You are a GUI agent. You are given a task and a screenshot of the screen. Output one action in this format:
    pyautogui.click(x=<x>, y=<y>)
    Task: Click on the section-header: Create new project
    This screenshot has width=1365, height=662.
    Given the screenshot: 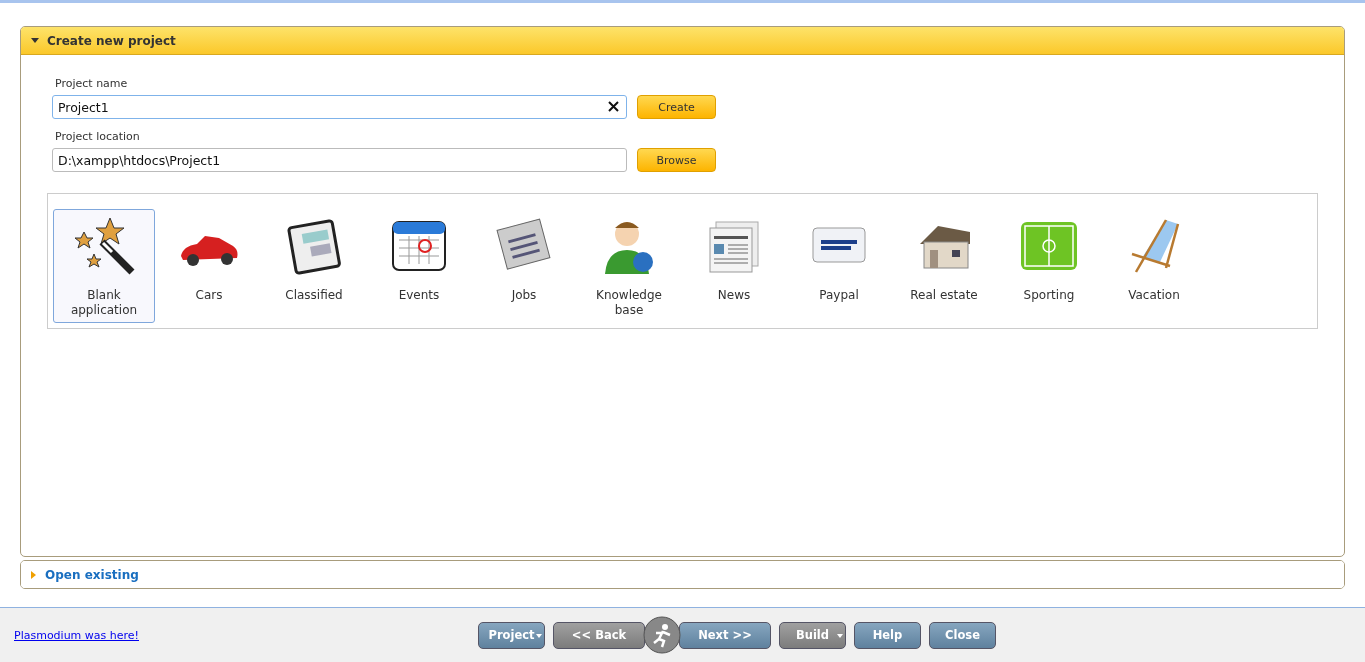 What is the action you would take?
    pyautogui.click(x=682, y=41)
    